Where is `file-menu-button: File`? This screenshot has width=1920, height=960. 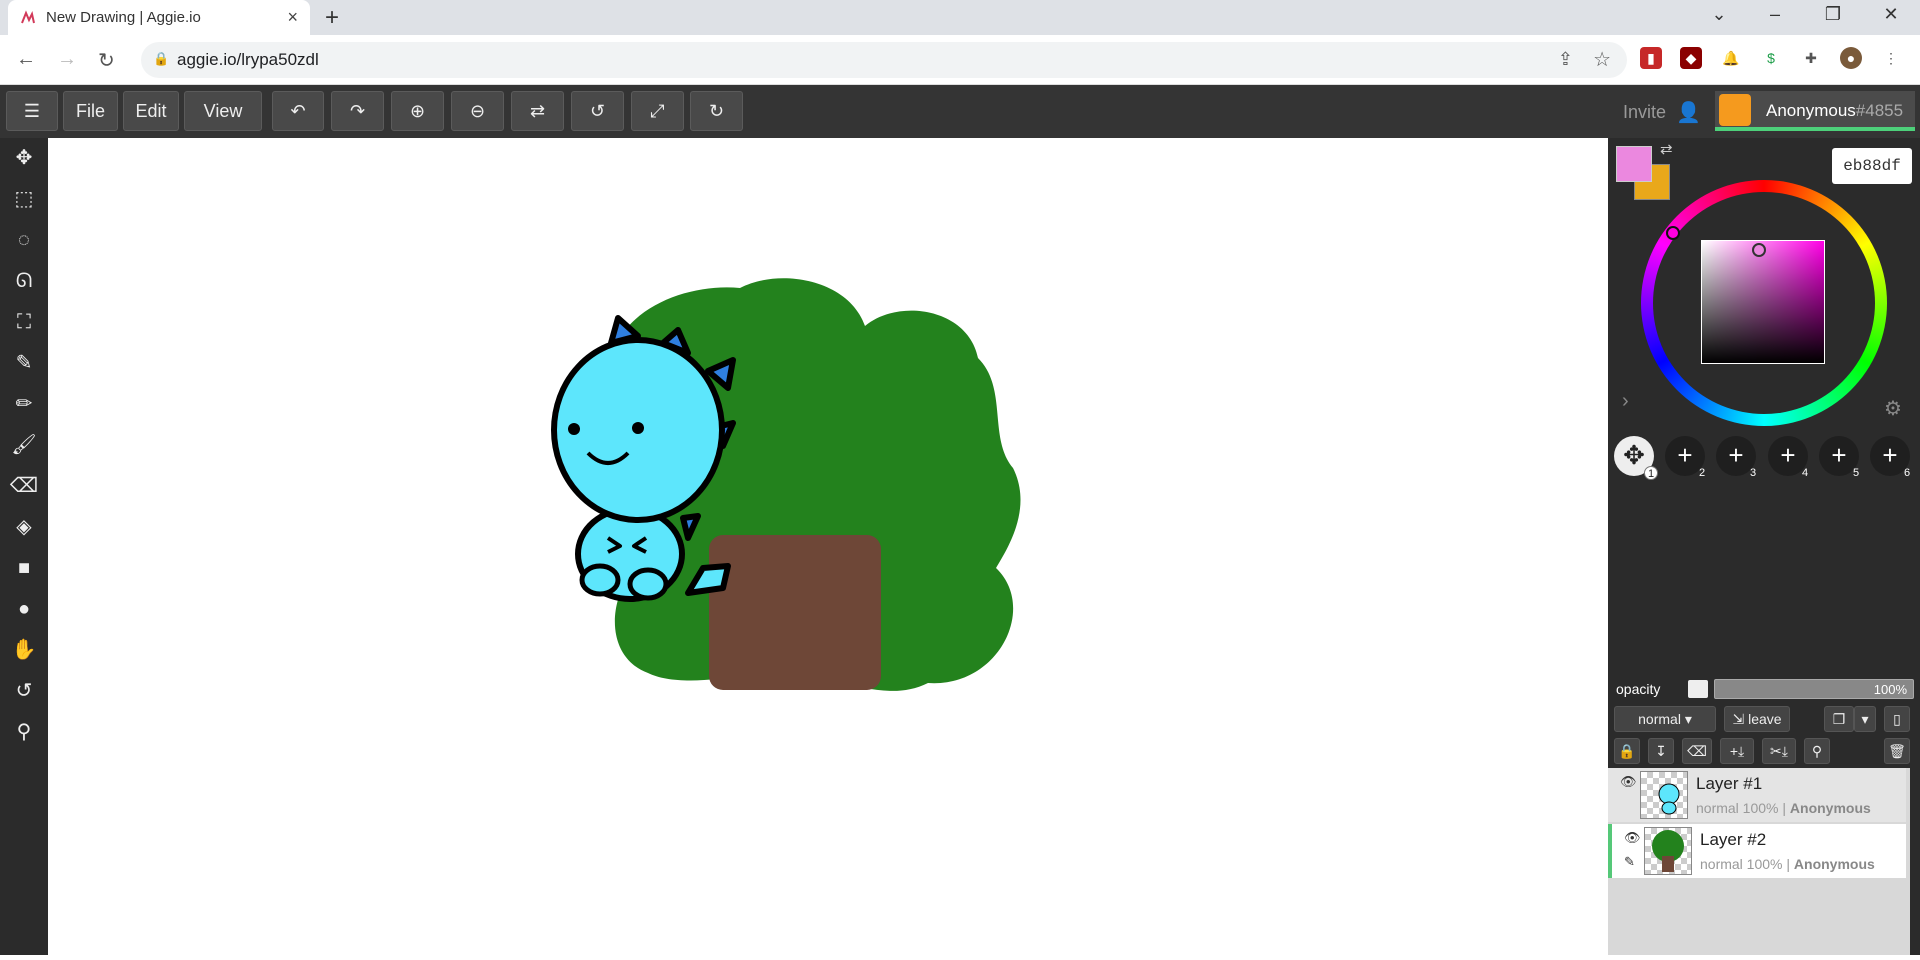 file-menu-button: File is located at coordinates (90, 111).